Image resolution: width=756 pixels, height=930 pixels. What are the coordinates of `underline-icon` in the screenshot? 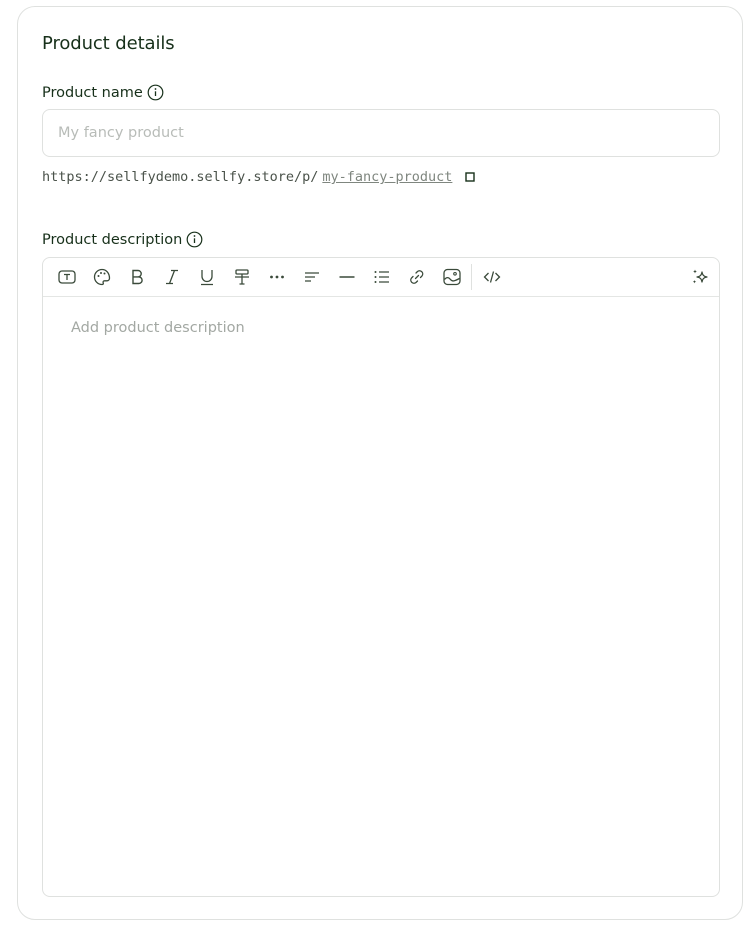 It's located at (206, 277).